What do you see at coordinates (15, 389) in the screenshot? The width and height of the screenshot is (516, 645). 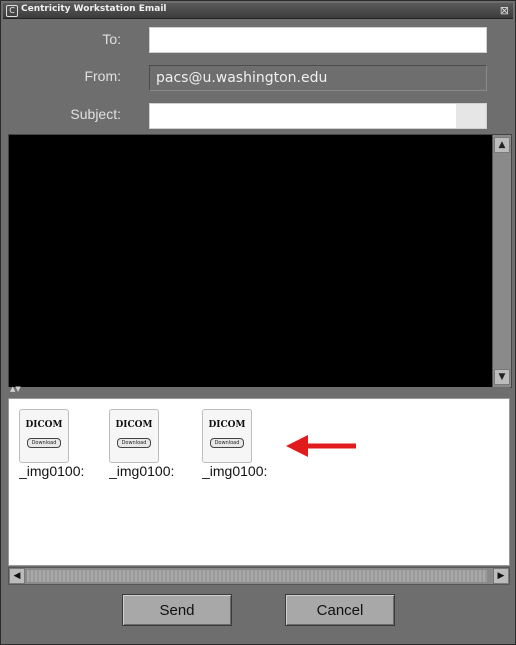 I see `splitter-arrows-icon: ▲▼` at bounding box center [15, 389].